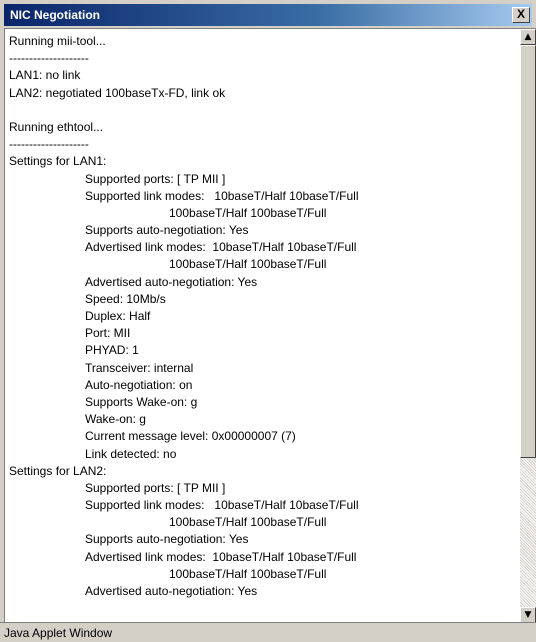  I want to click on window-title: NIC Negotiation, so click(55, 15).